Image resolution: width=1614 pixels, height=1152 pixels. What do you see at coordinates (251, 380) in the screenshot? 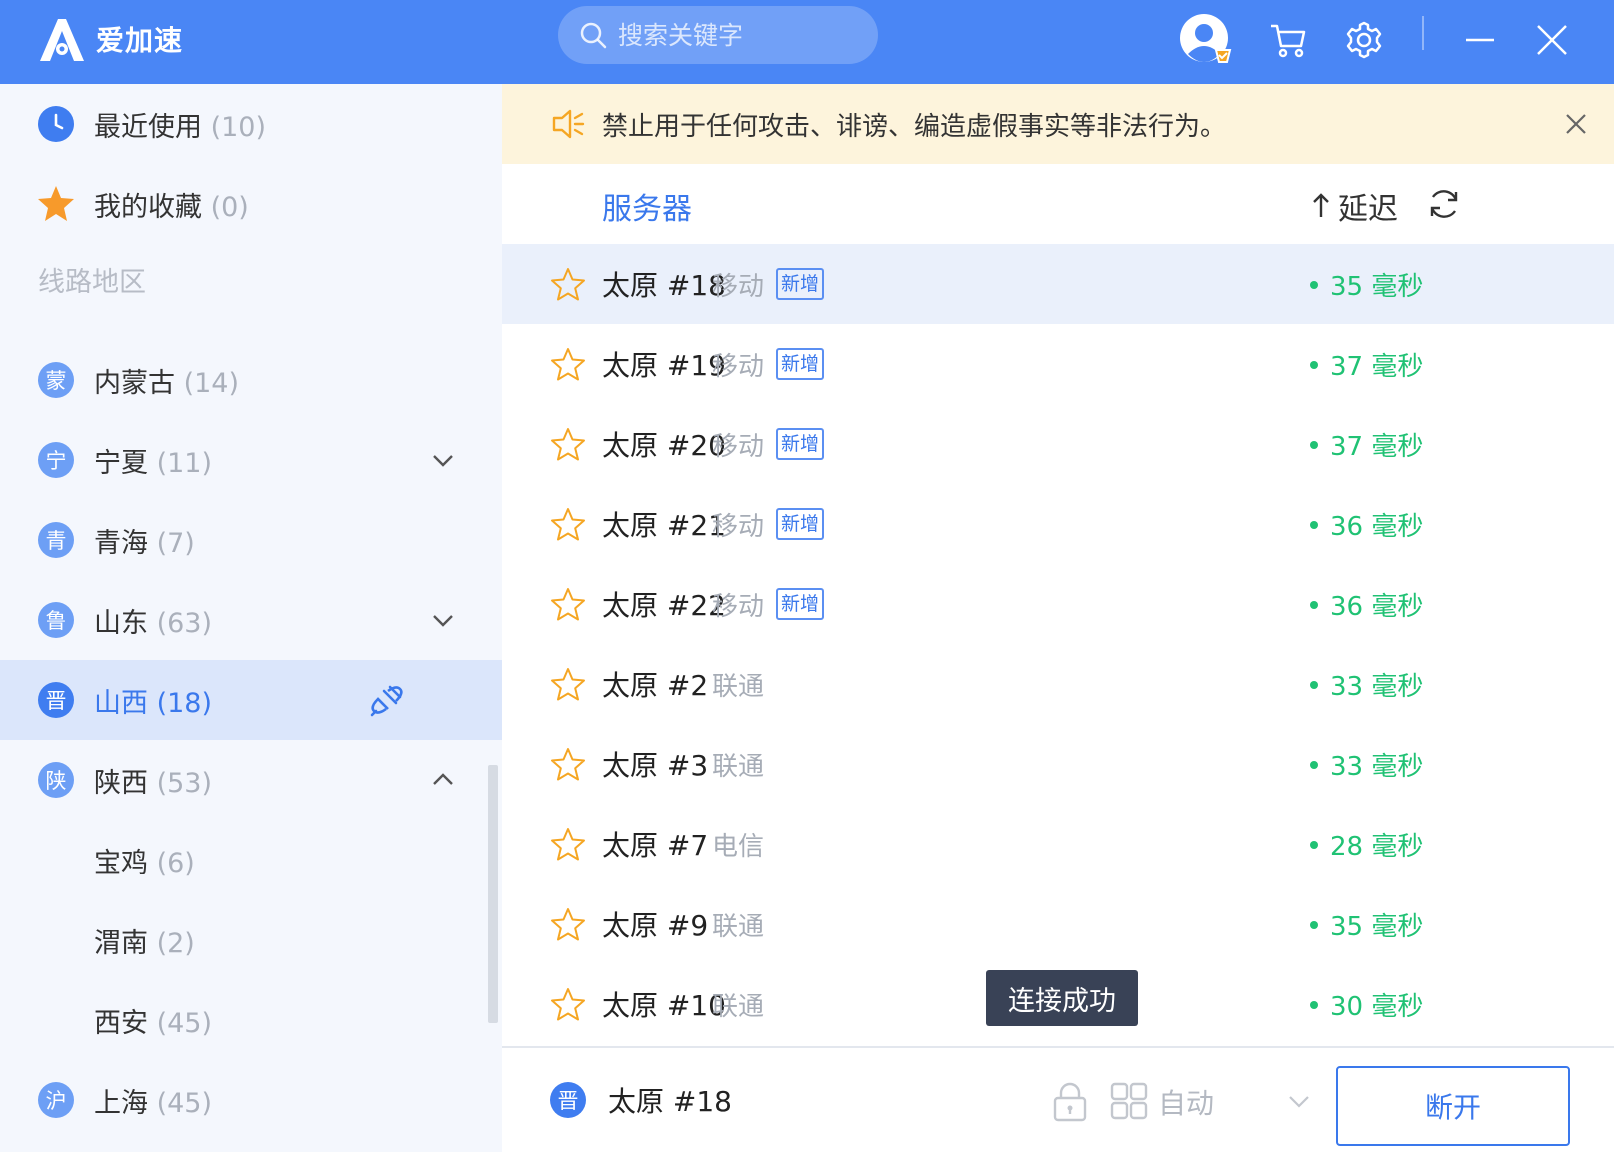
I see `sidebar-item-neimenggu: 蒙 内蒙古 (14)` at bounding box center [251, 380].